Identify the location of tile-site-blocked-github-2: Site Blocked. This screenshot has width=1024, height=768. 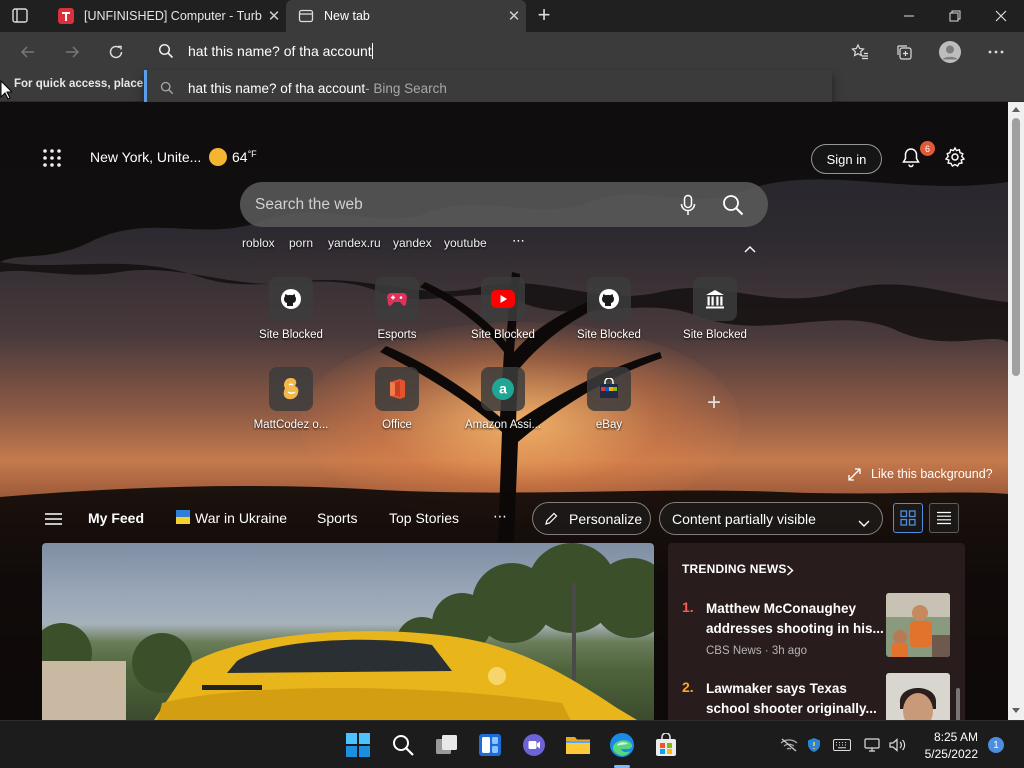
(609, 317).